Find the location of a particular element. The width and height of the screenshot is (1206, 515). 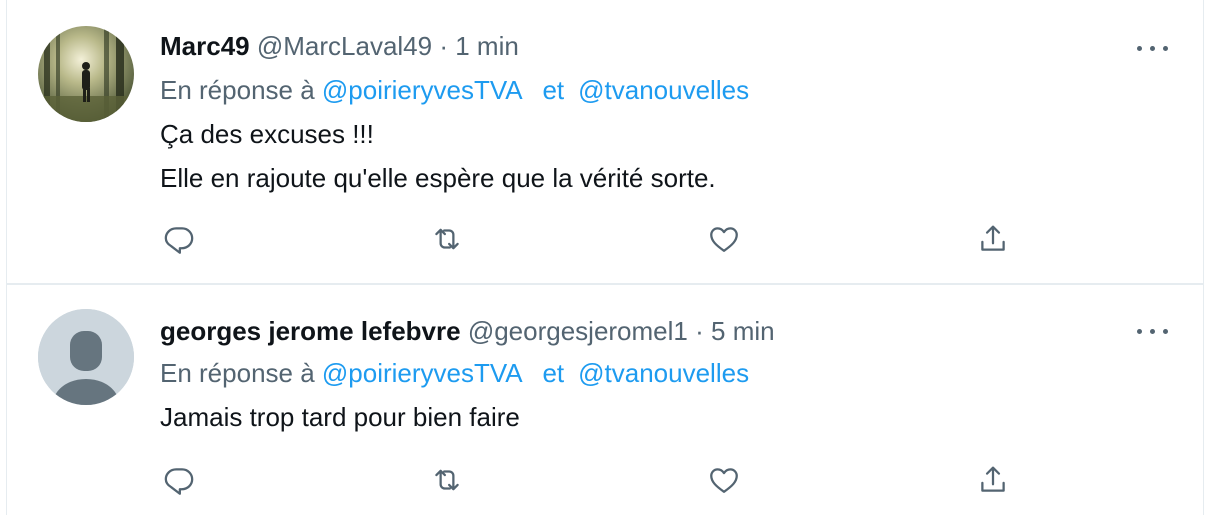

tweet-header: Marc49 @MarcLaval49 · 1 min is located at coordinates (339, 46).